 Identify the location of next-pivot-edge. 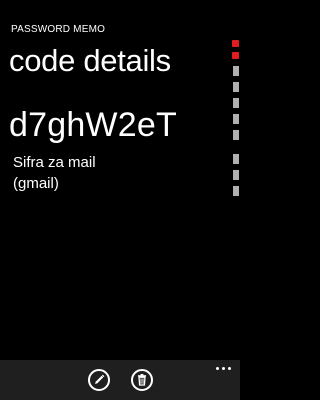
(236, 116).